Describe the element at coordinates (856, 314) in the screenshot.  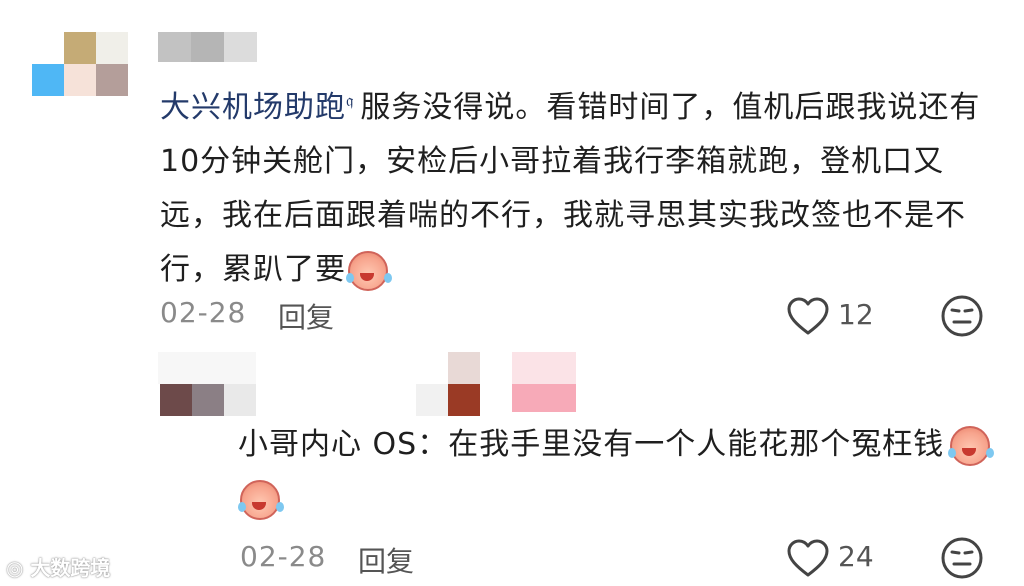
I see `like-count: 12` at that location.